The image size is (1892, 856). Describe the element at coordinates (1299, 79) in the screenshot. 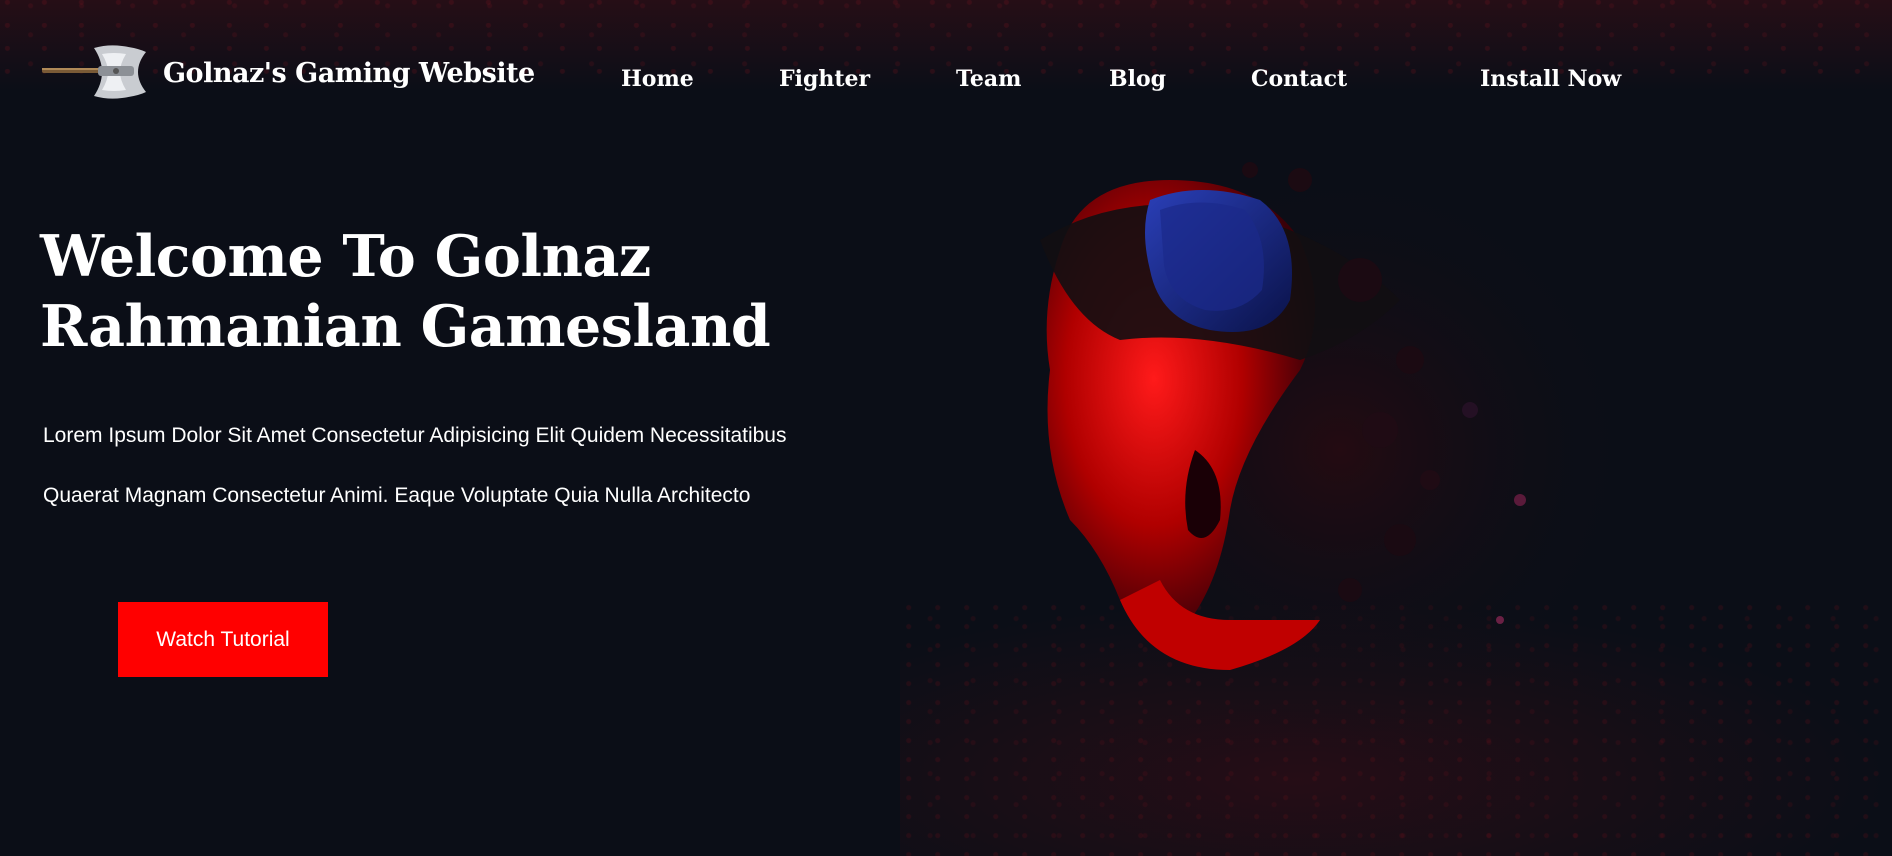

I see `nav-contact: Contact` at that location.